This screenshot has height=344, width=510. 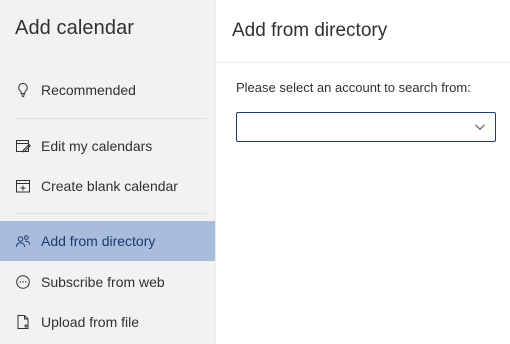 I want to click on page-title: Add from directory, so click(x=310, y=30).